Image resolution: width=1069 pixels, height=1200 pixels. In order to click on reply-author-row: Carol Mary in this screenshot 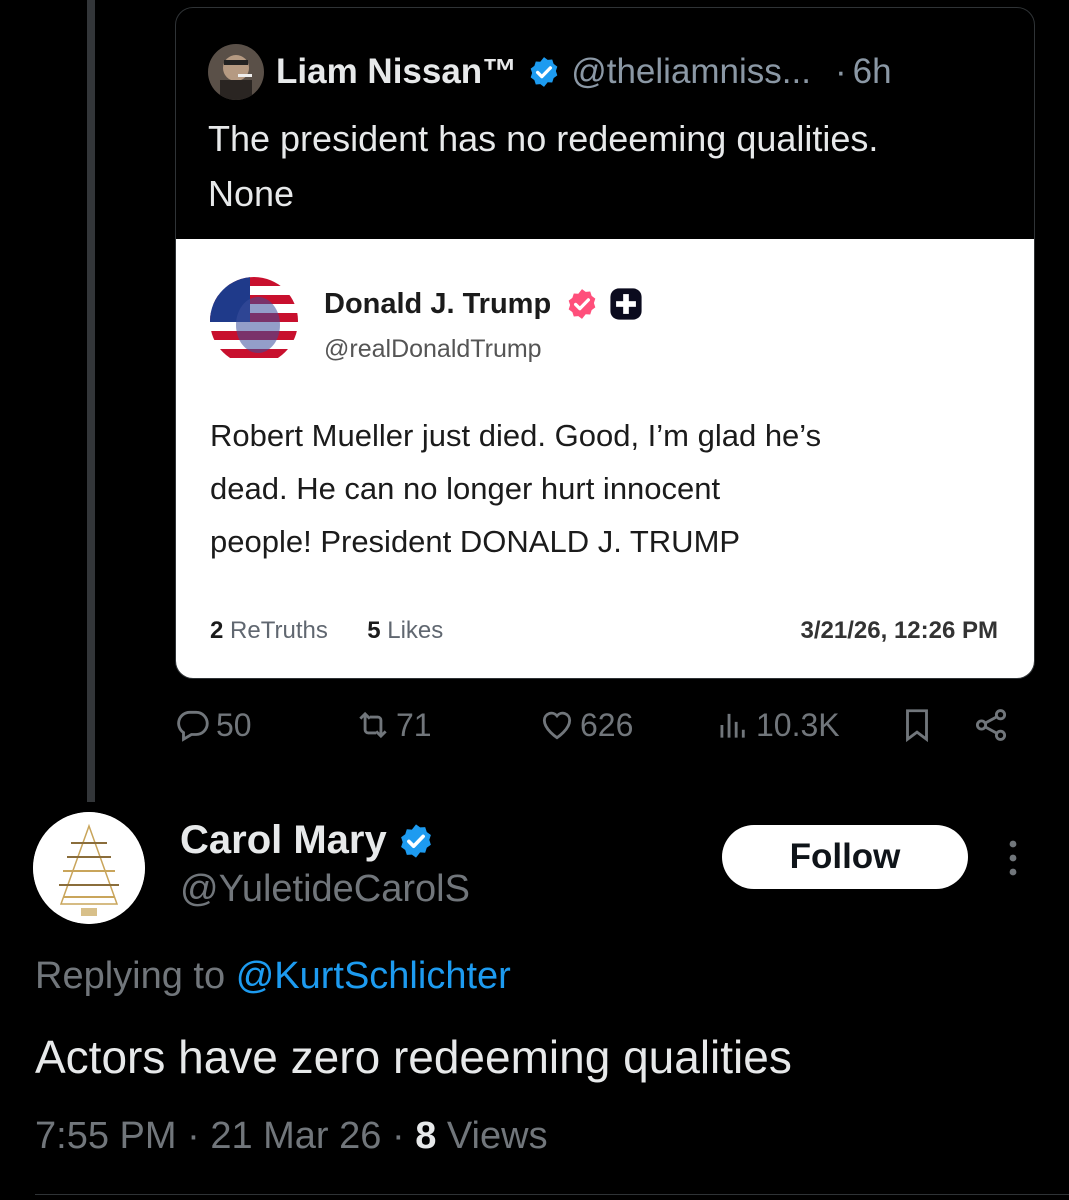, I will do `click(307, 840)`.